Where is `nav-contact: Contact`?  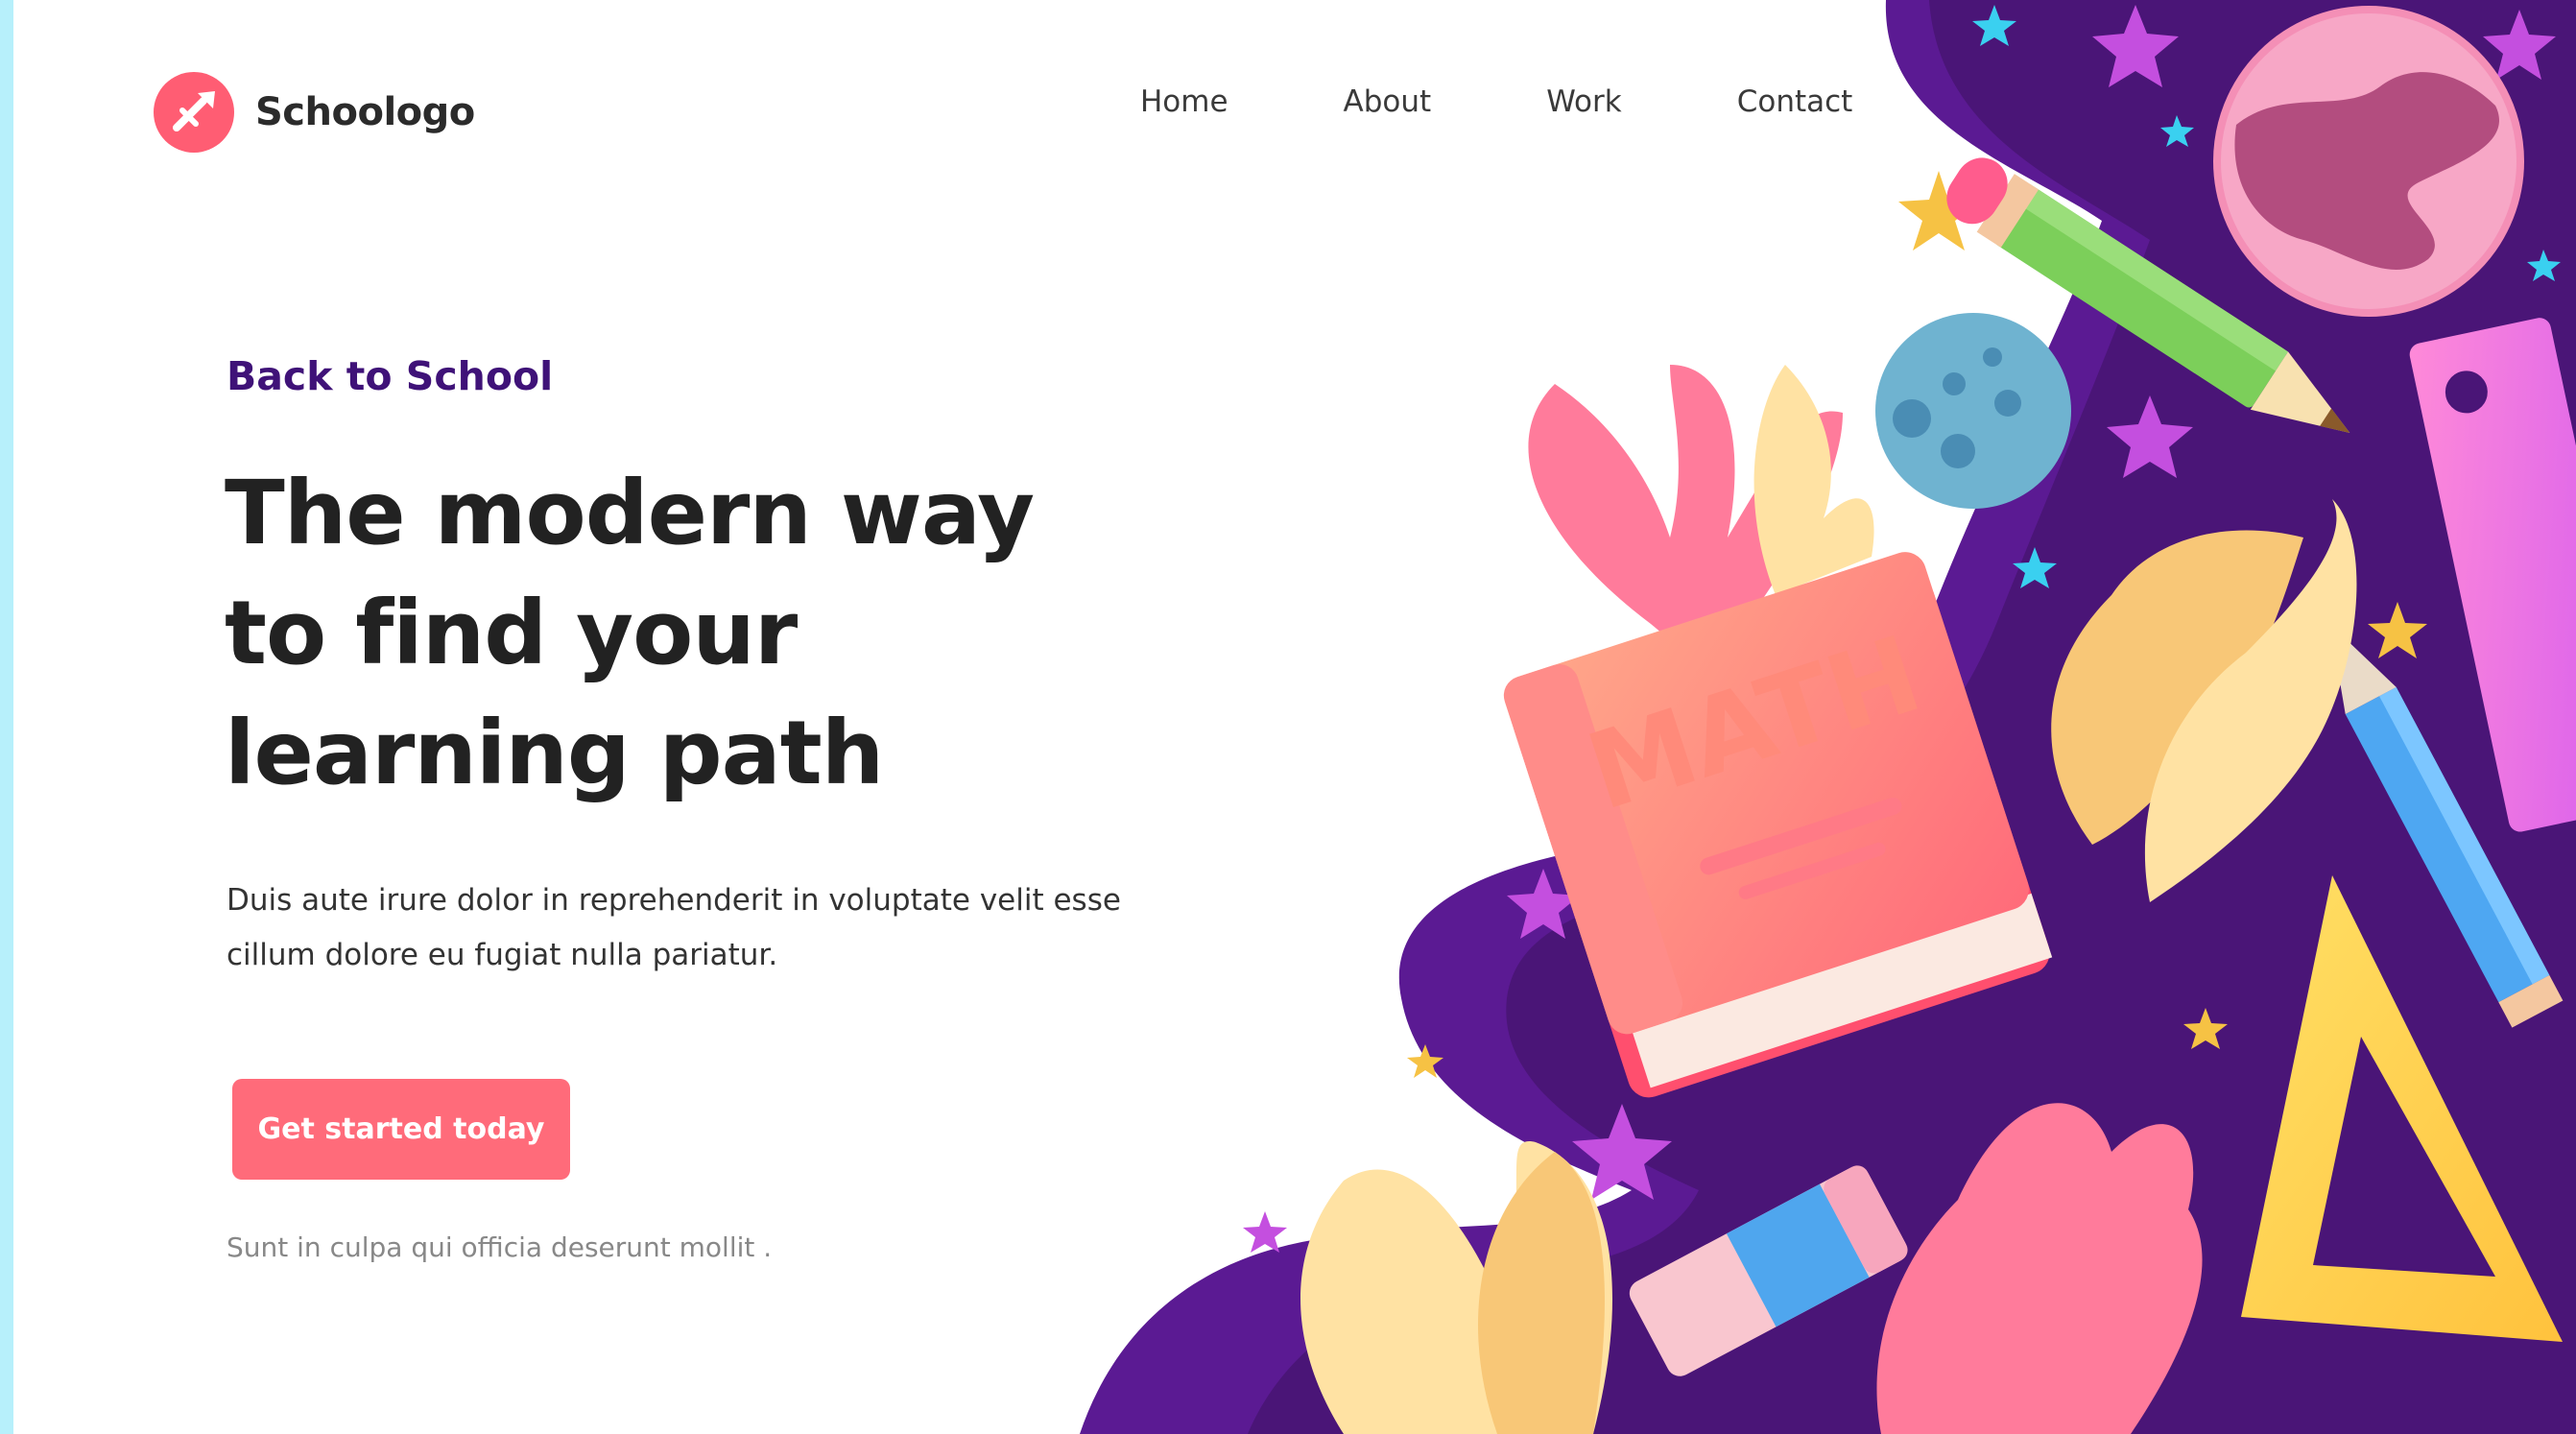 nav-contact: Contact is located at coordinates (1795, 101).